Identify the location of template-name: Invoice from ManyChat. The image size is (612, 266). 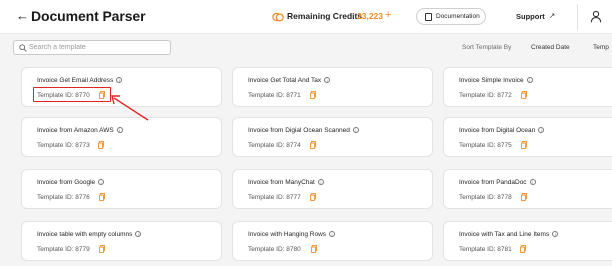
(281, 182).